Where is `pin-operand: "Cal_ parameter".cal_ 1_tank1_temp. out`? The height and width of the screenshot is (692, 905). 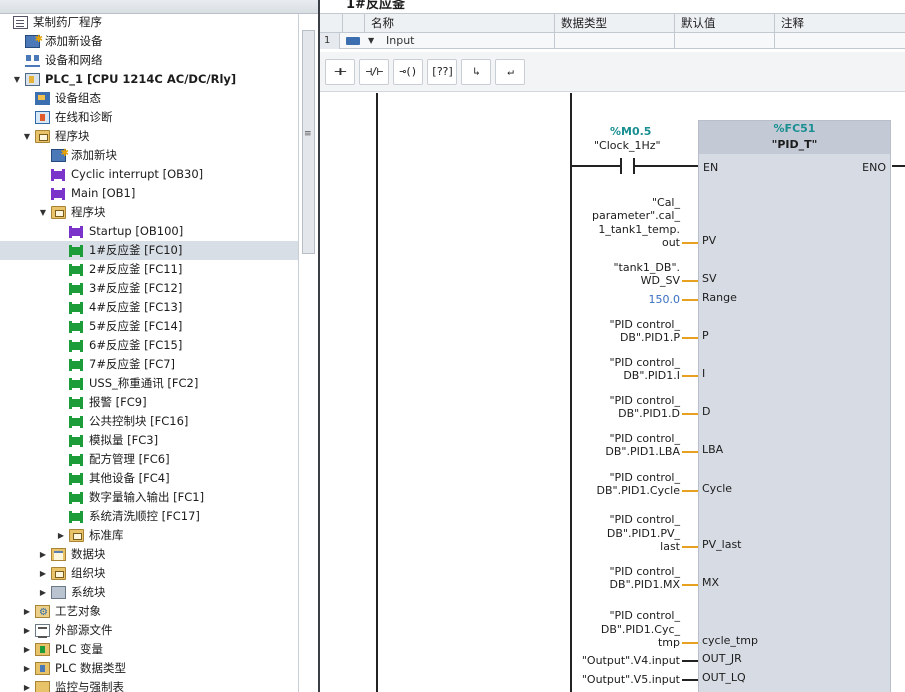
pin-operand: "Cal_ parameter".cal_ 1_tank1_temp. out is located at coordinates (636, 223).